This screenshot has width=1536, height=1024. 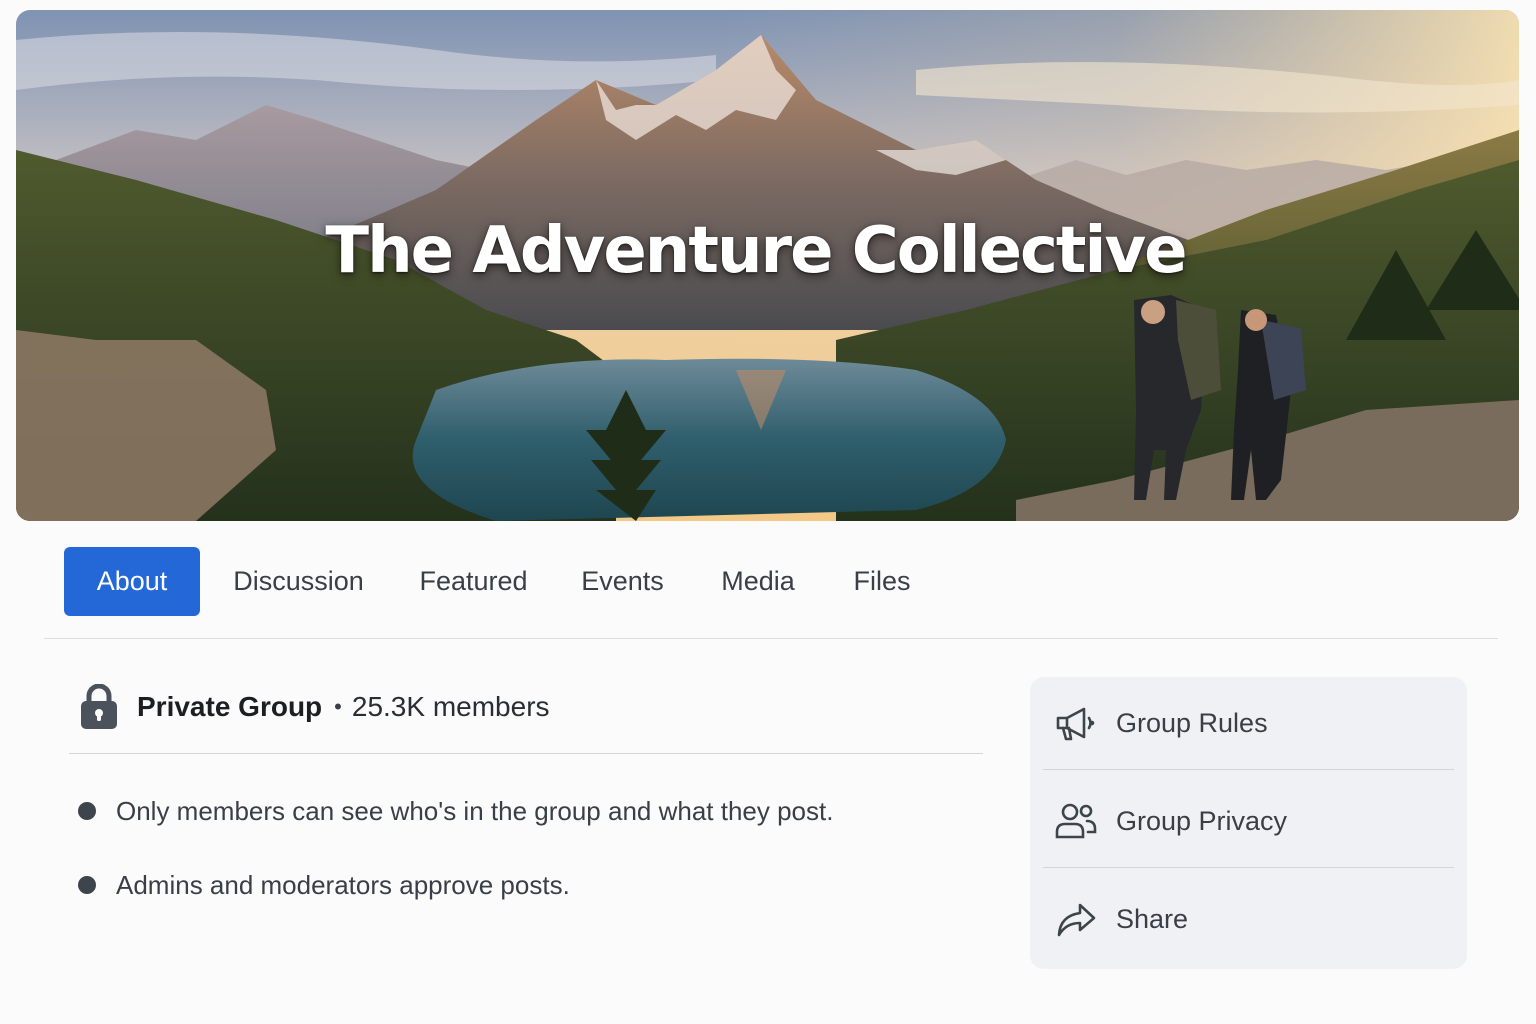 I want to click on lock-icon, so click(x=99, y=706).